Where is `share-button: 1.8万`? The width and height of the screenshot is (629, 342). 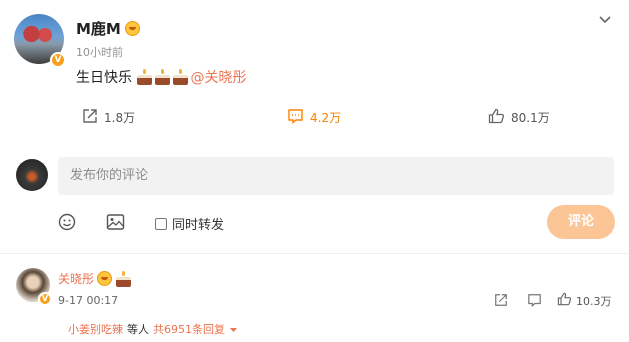 share-button: 1.8万 is located at coordinates (108, 117).